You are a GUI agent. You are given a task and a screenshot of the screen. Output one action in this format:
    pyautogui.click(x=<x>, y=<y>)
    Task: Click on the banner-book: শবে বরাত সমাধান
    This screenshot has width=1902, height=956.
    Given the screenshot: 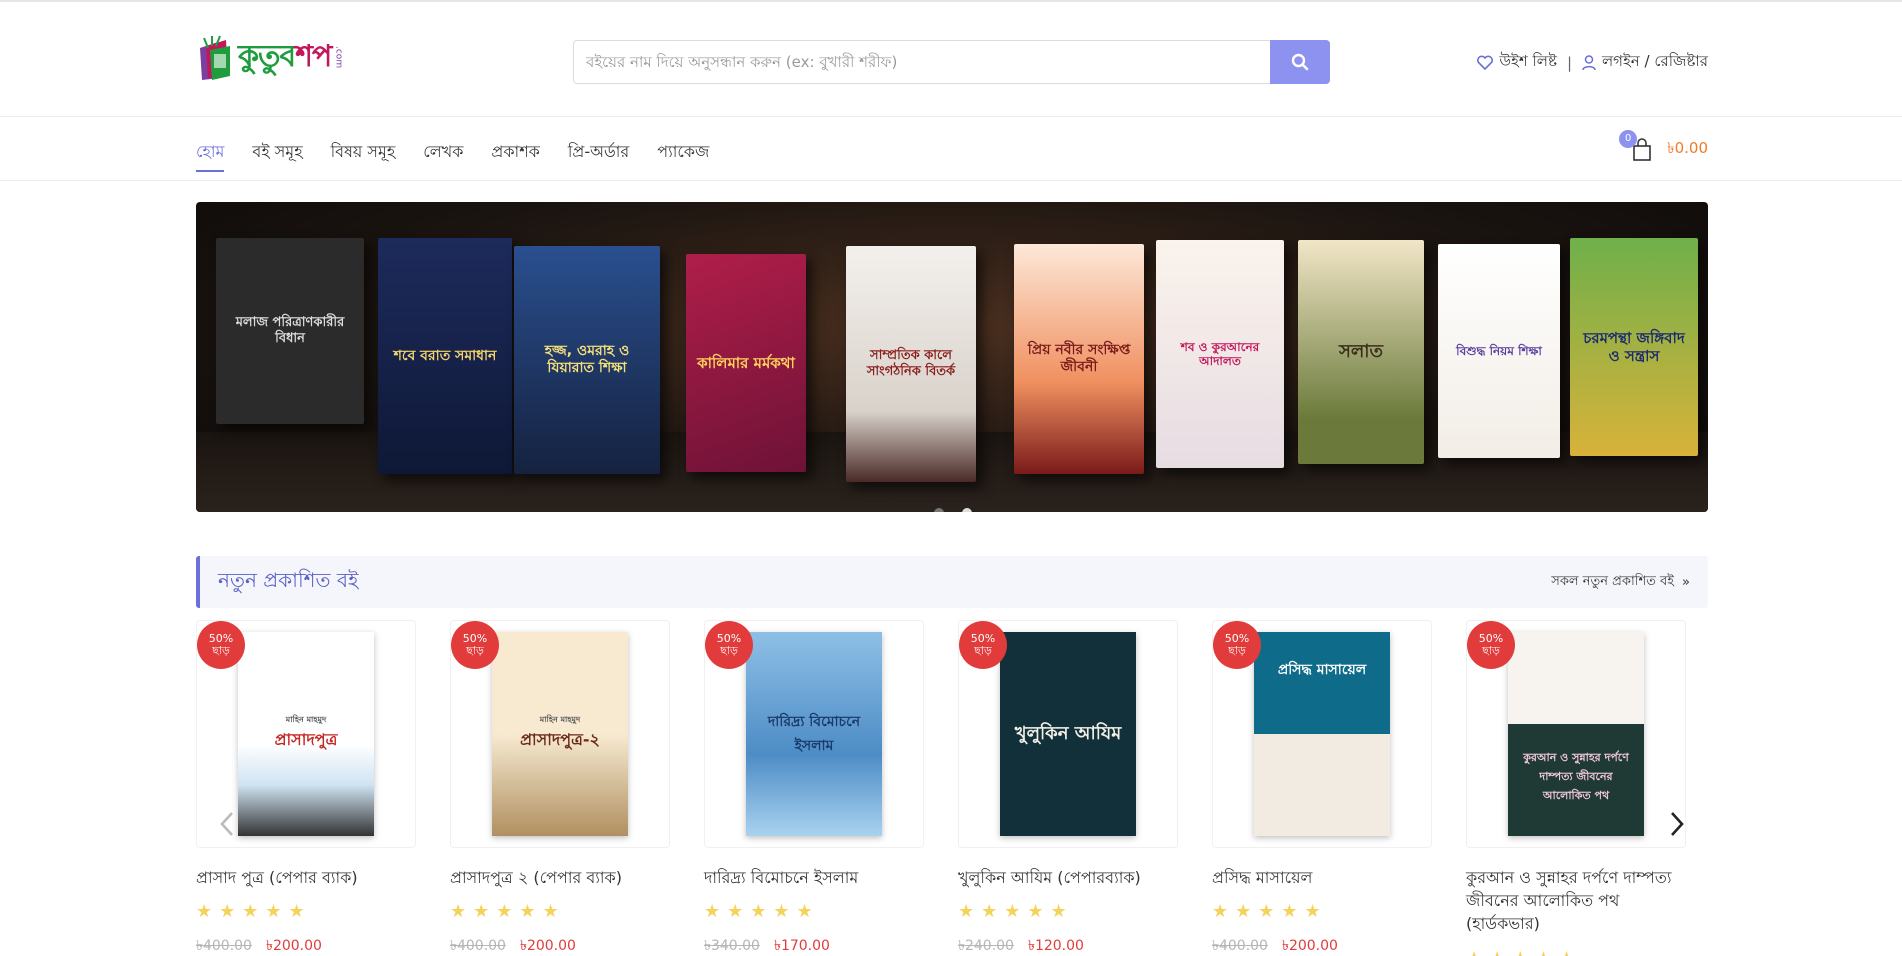 What is the action you would take?
    pyautogui.click(x=445, y=356)
    